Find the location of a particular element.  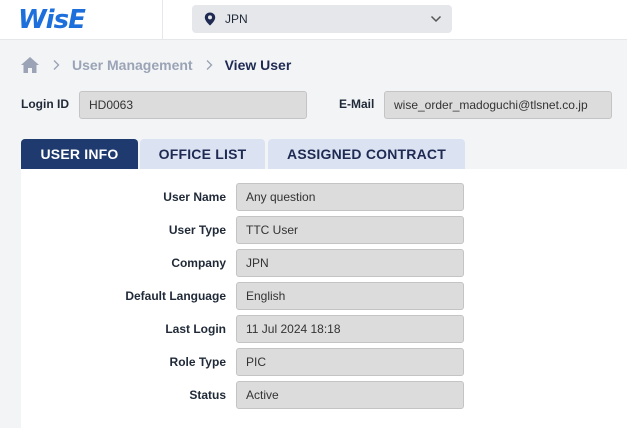

user-name-field: Any question is located at coordinates (350, 197).